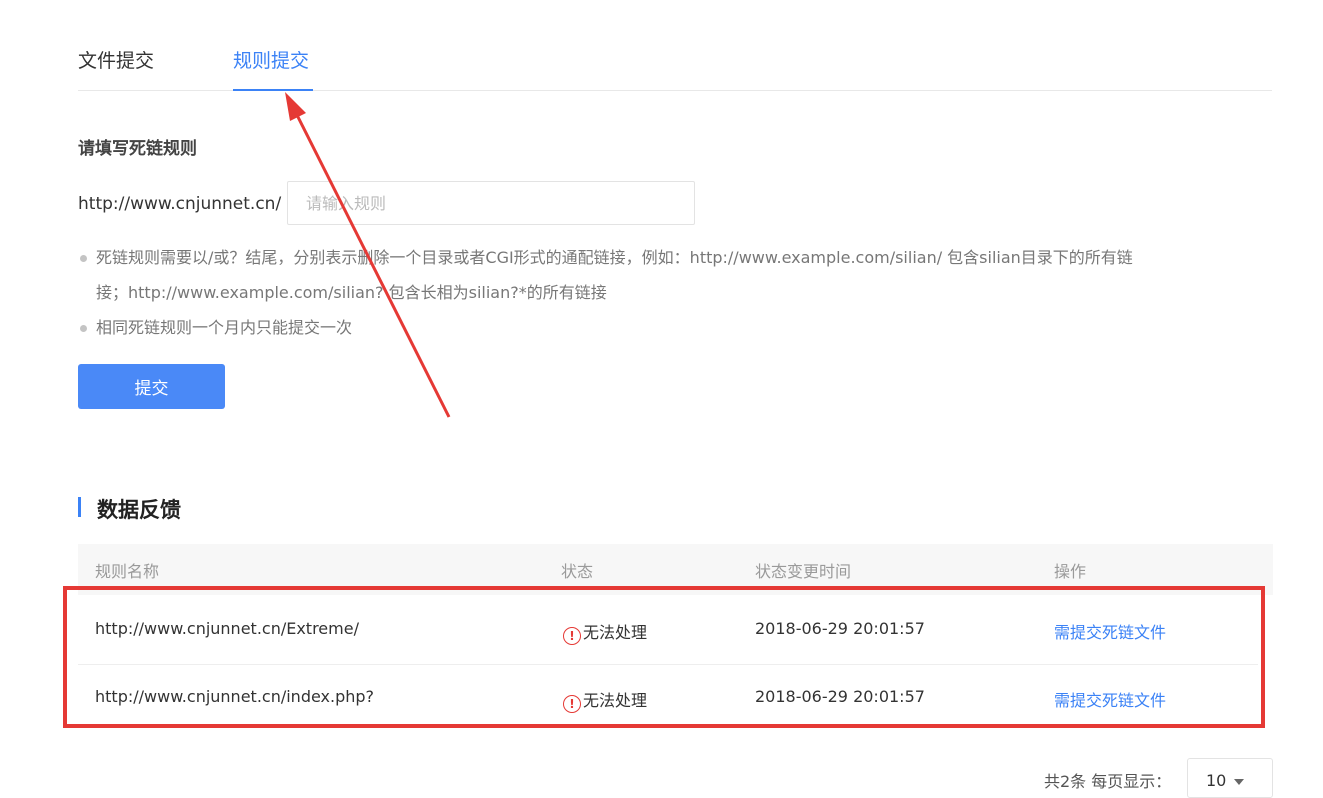 The width and height of the screenshot is (1323, 798). Describe the element at coordinates (227, 628) in the screenshot. I see `rule-name: http://www.cnjunnet.cn/Extreme/` at that location.